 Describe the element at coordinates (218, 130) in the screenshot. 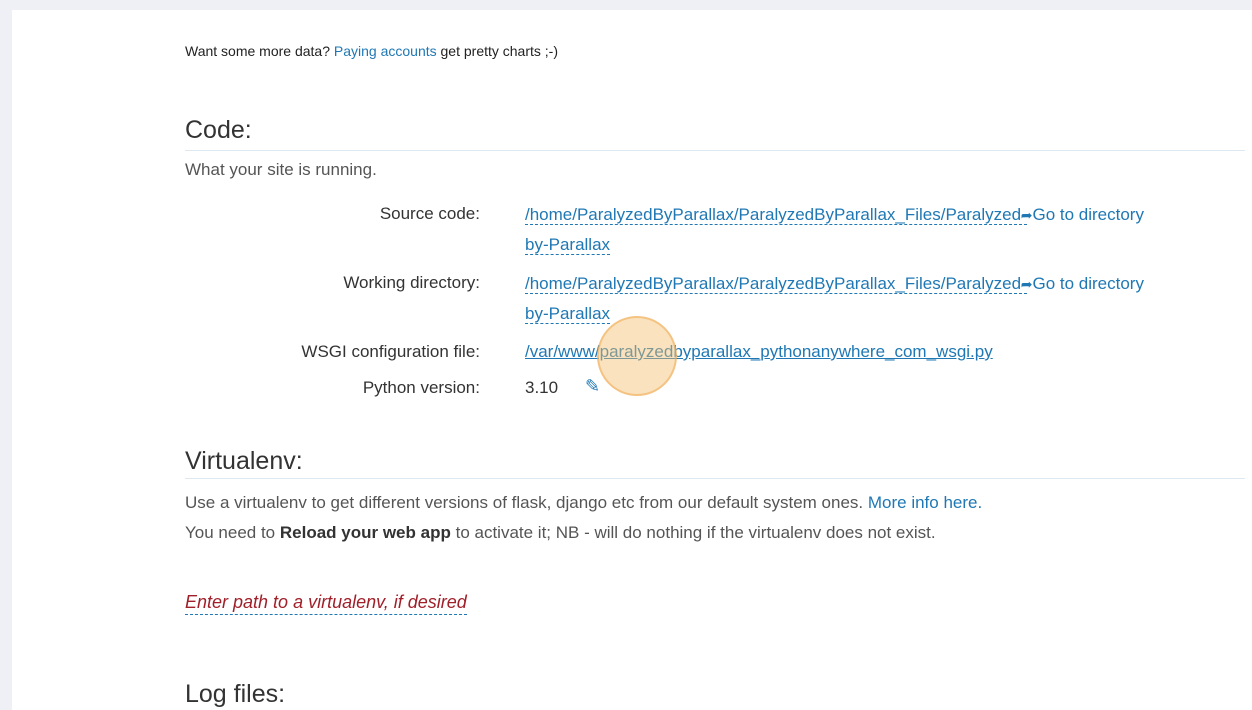

I see `code-section-title: Code:` at that location.